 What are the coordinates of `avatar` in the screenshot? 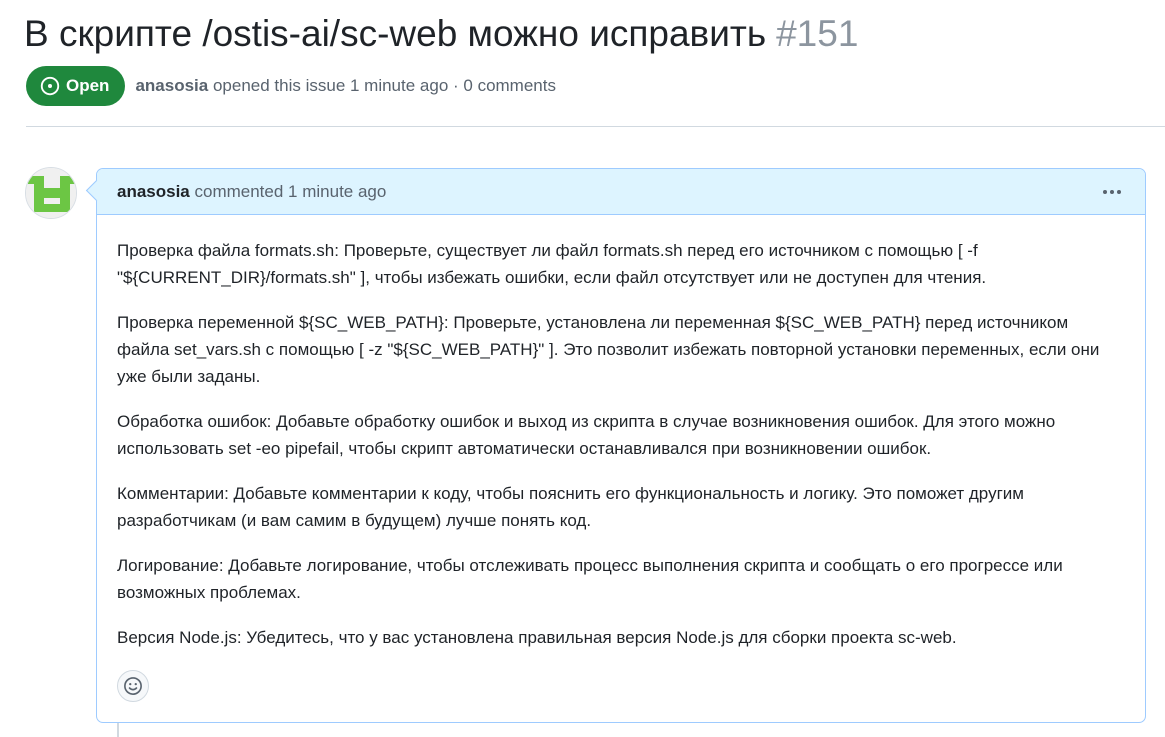 It's located at (51, 193).